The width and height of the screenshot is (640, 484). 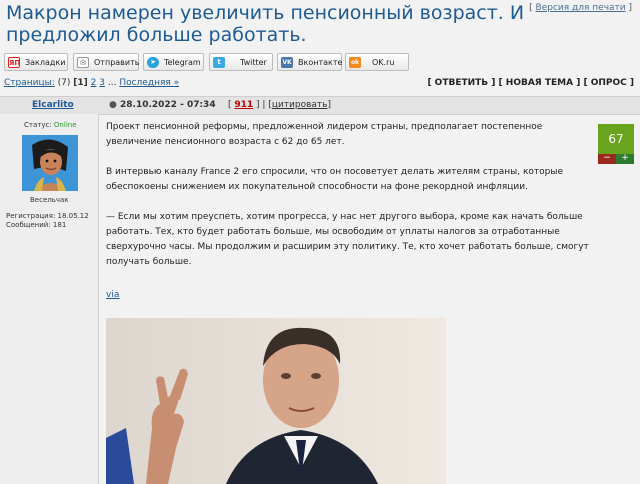 I want to click on rating-minus-button: −, so click(x=607, y=159).